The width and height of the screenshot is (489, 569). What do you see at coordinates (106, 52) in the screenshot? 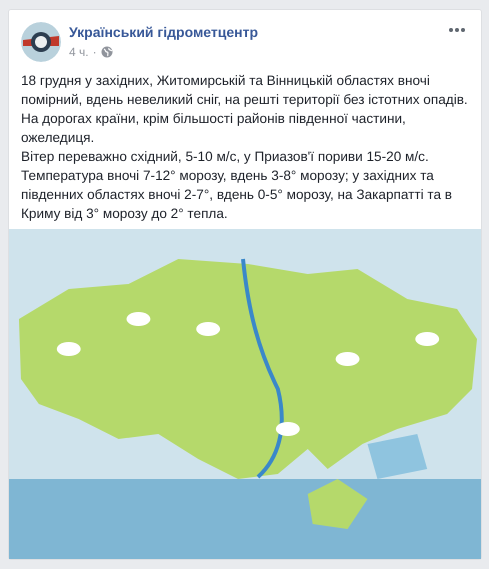
I see `globe-icon` at bounding box center [106, 52].